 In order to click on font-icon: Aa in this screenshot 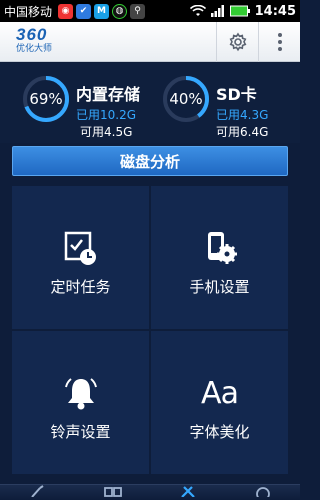, I will do `click(220, 393)`.